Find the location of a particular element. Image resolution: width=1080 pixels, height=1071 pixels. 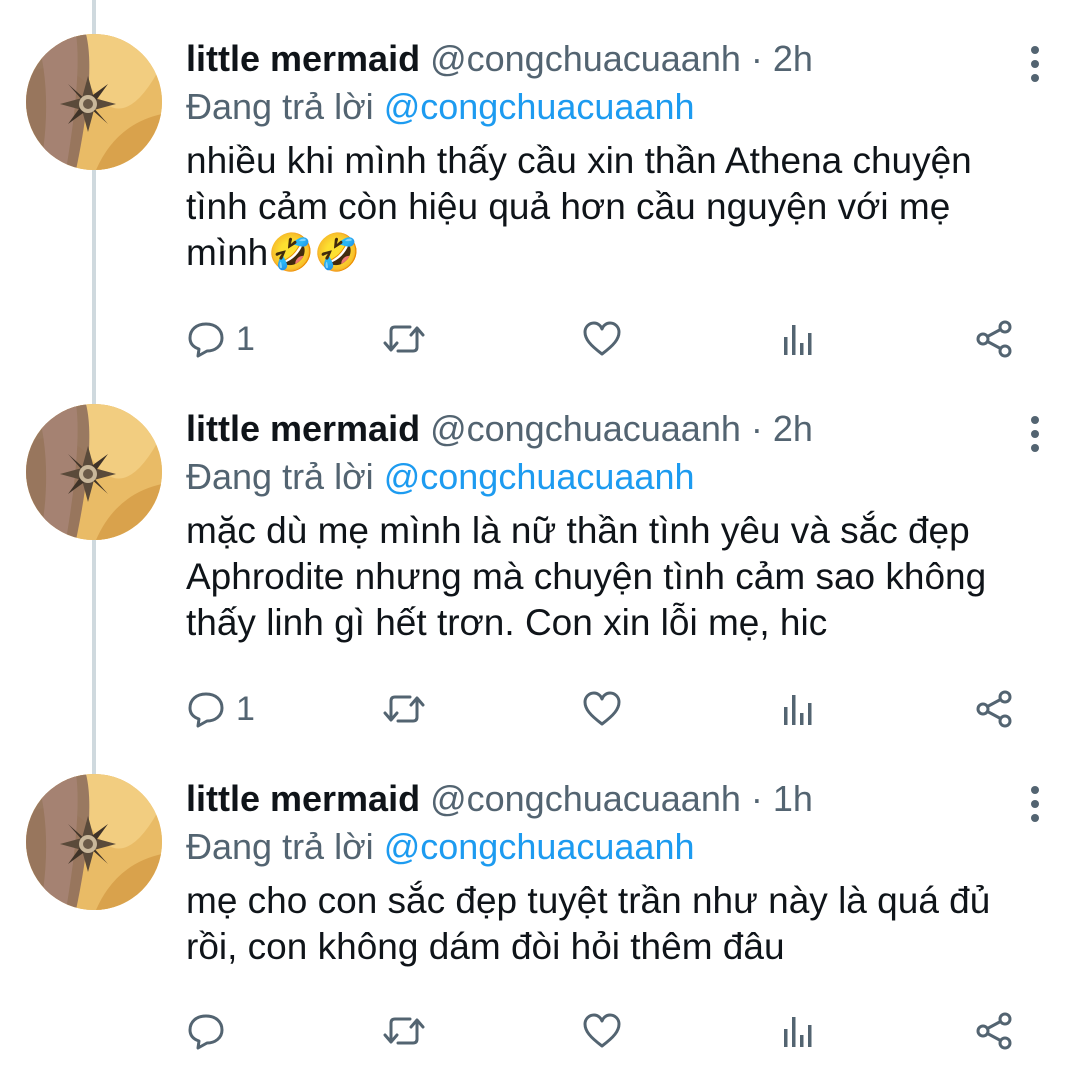

timestamp: 1h is located at coordinates (793, 798).